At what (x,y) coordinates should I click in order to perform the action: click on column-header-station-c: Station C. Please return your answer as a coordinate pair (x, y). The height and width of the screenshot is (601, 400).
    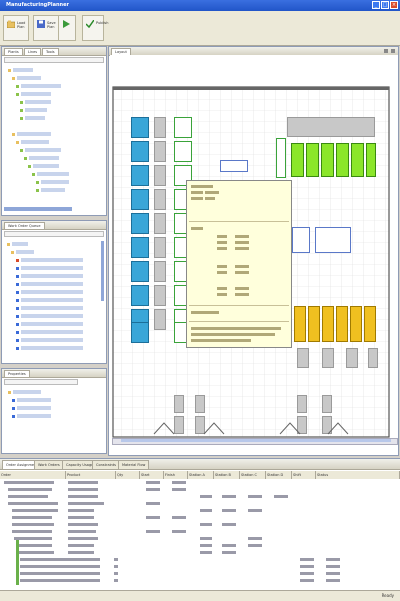
    Looking at the image, I should click on (253, 475).